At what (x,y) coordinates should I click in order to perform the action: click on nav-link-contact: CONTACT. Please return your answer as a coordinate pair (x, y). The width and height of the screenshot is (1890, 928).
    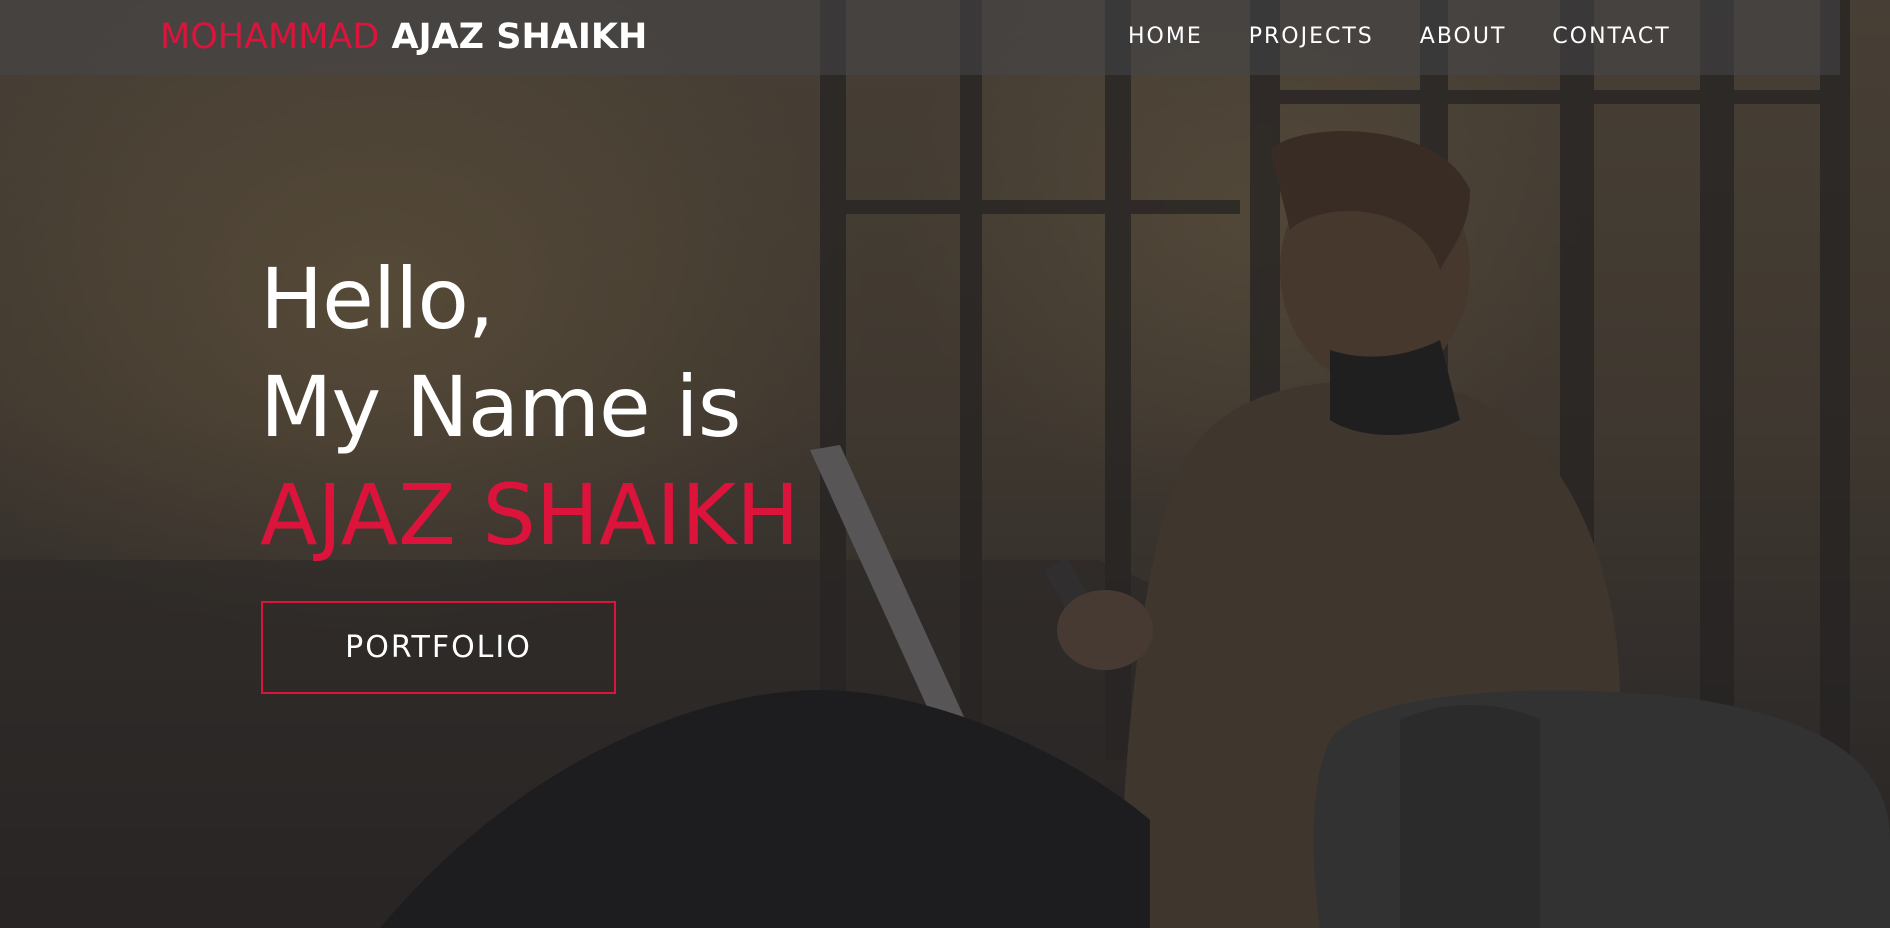
    Looking at the image, I should click on (1611, 37).